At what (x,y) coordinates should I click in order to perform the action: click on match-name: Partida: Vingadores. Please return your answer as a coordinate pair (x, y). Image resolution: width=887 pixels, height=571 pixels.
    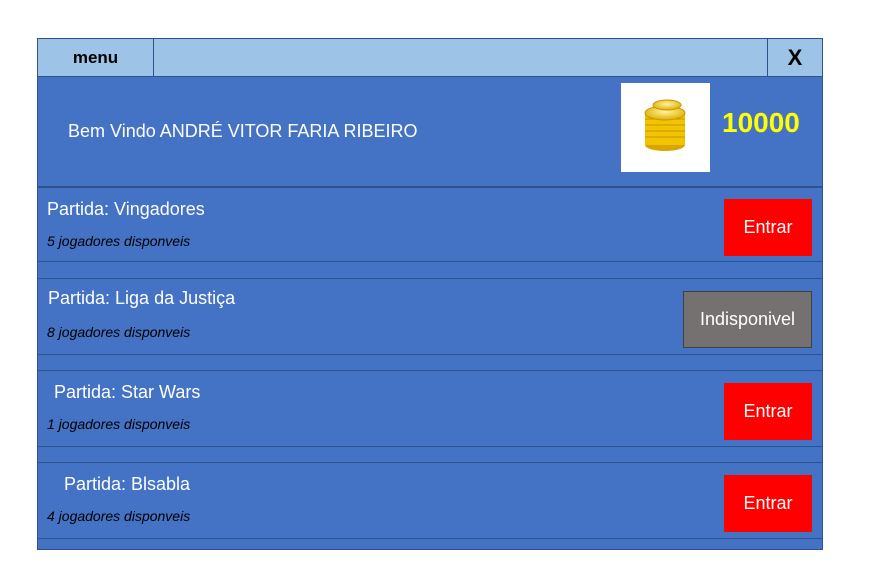
    Looking at the image, I should click on (126, 209).